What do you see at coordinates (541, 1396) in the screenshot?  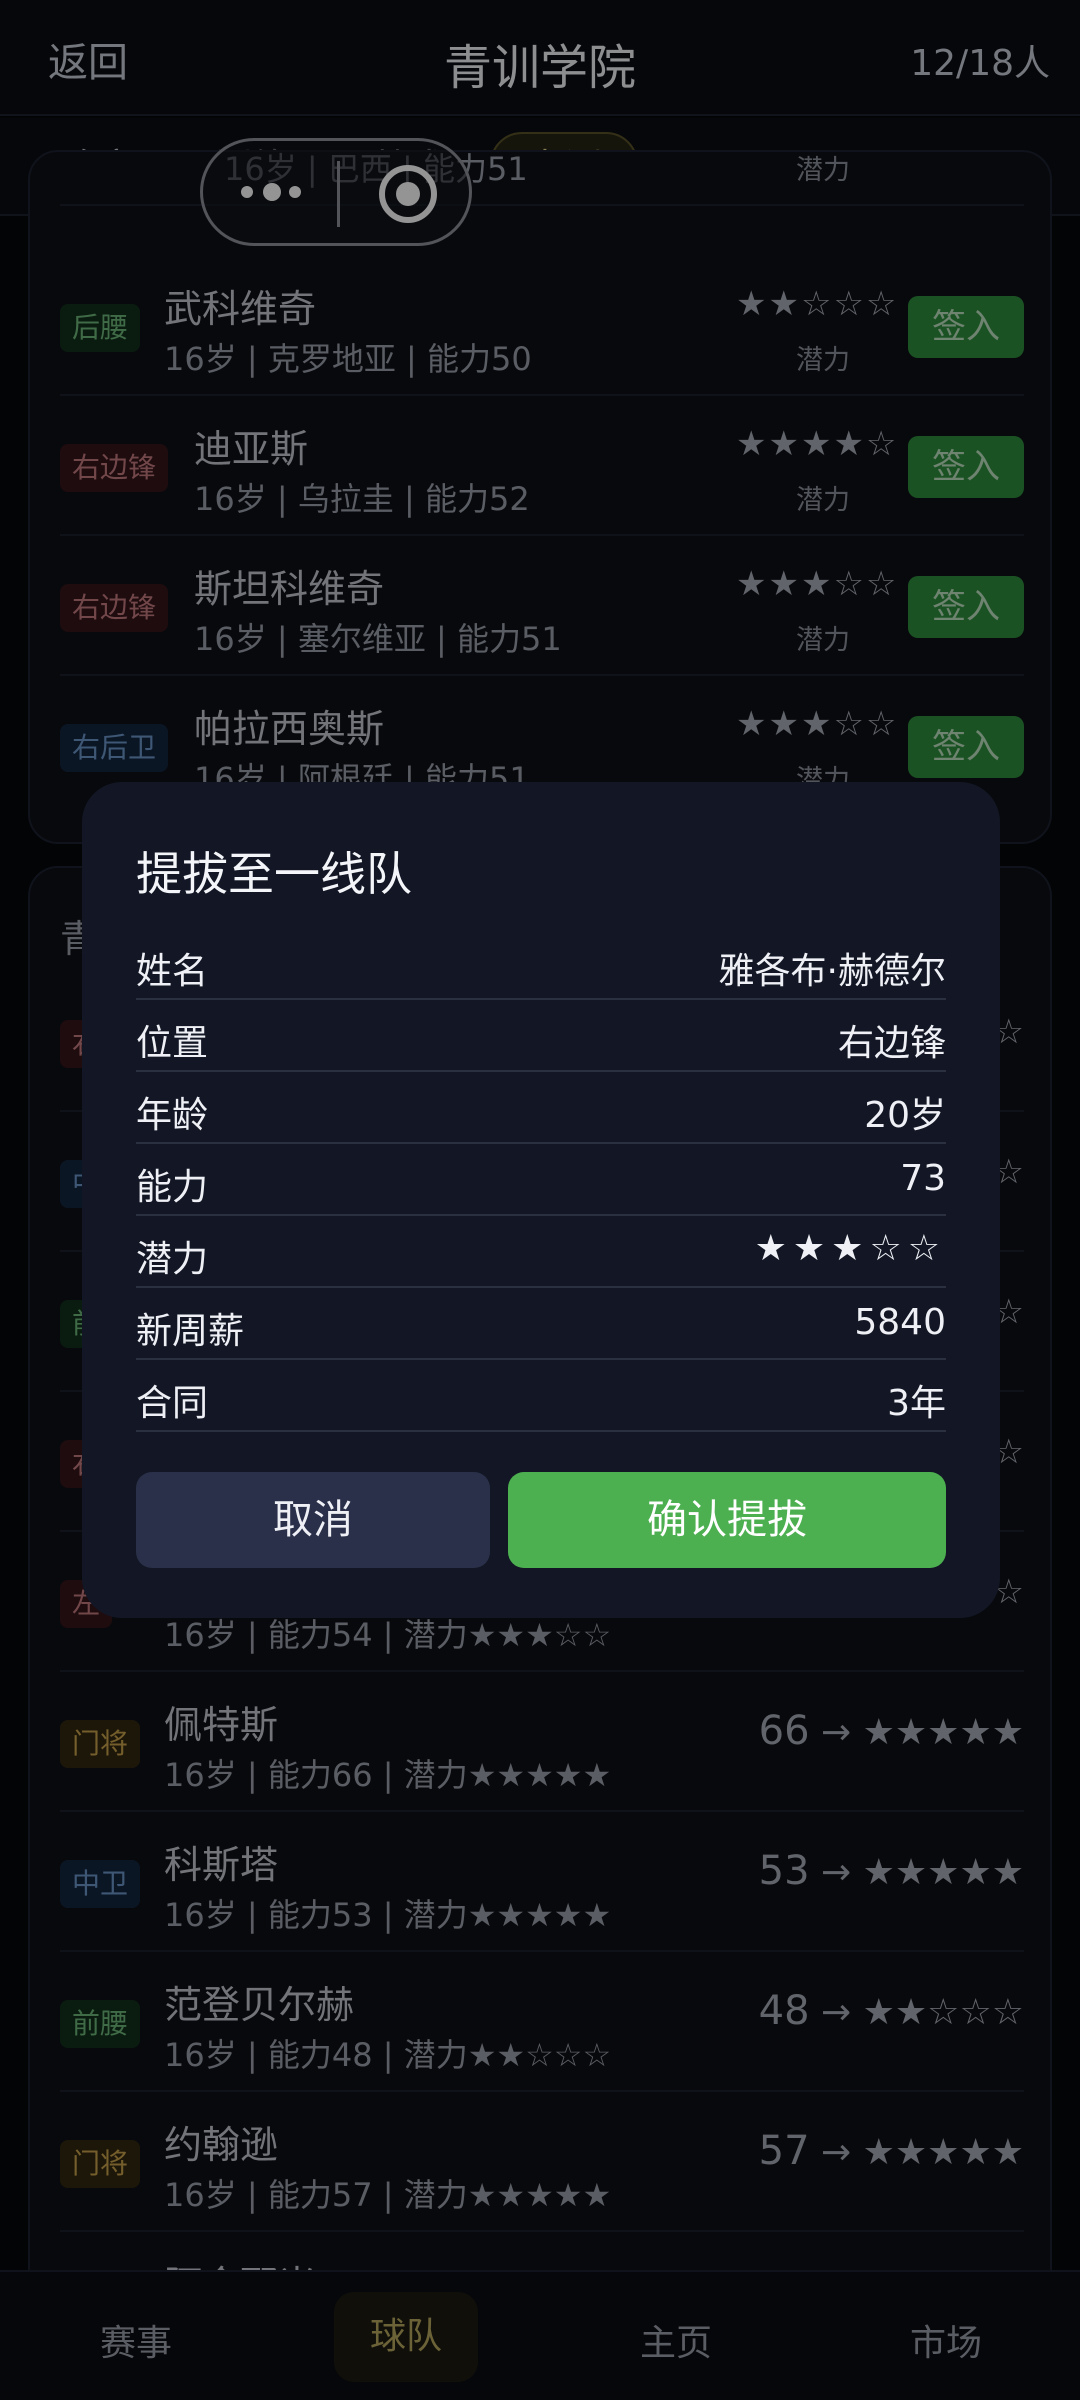 I see `field-contract: 合同 3年` at bounding box center [541, 1396].